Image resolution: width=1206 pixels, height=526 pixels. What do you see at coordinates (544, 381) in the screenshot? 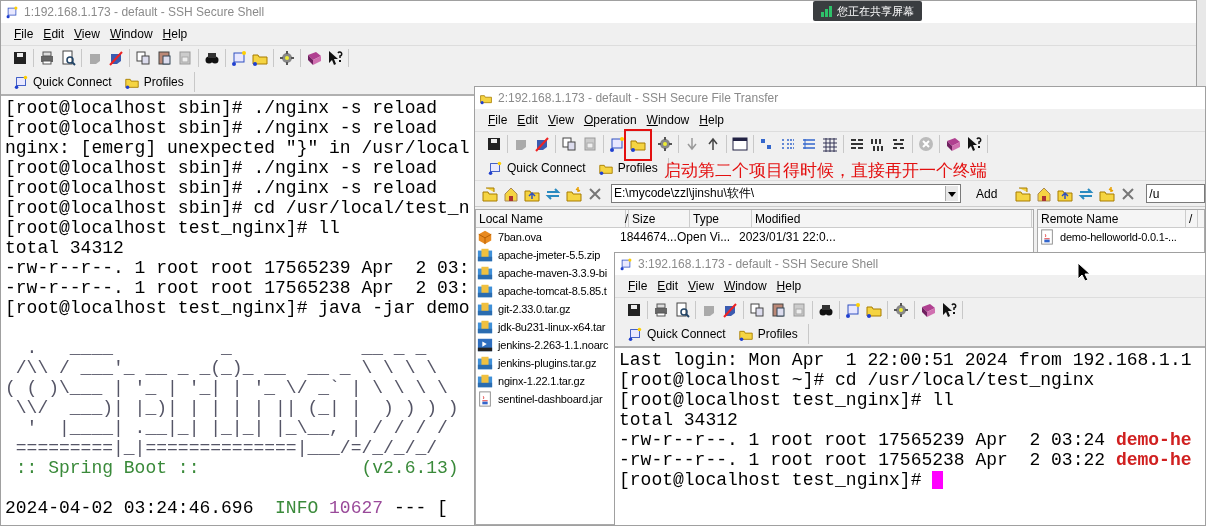
I see `file-name: nginx-1.22.1.tar.gz` at bounding box center [544, 381].